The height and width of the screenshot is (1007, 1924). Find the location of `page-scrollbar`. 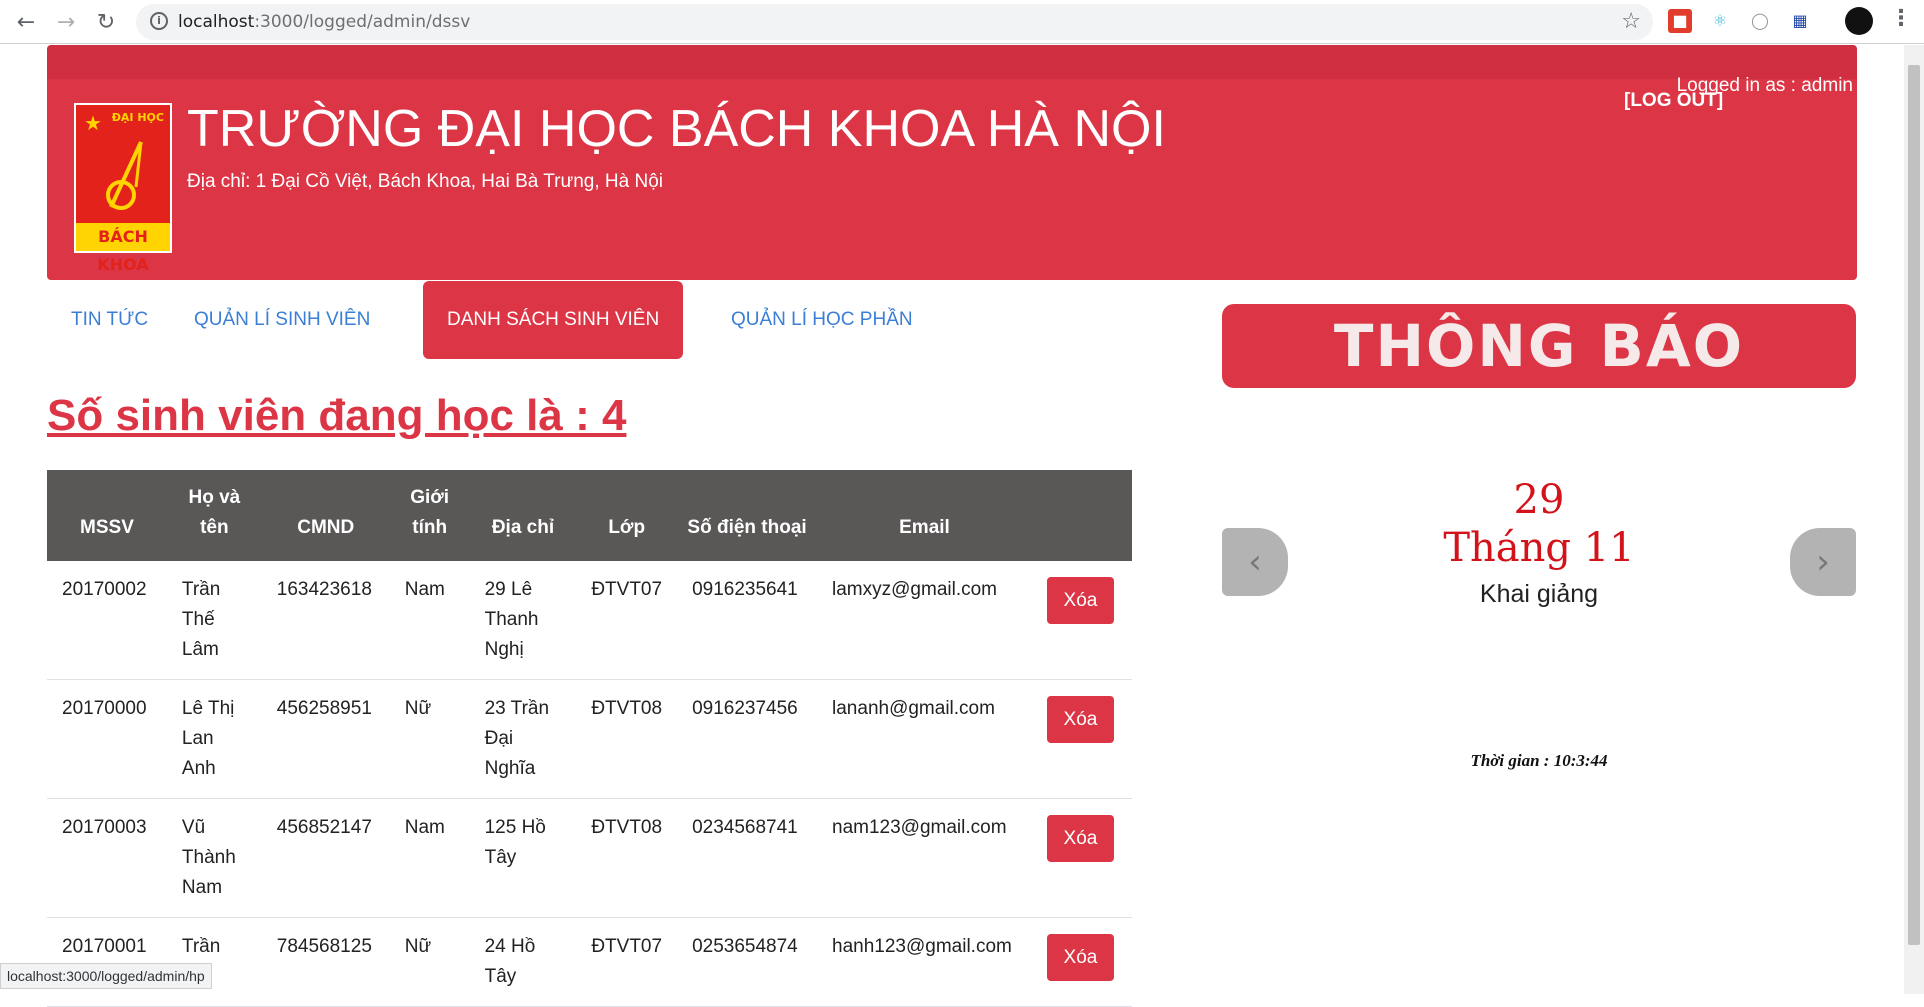

page-scrollbar is located at coordinates (1914, 519).